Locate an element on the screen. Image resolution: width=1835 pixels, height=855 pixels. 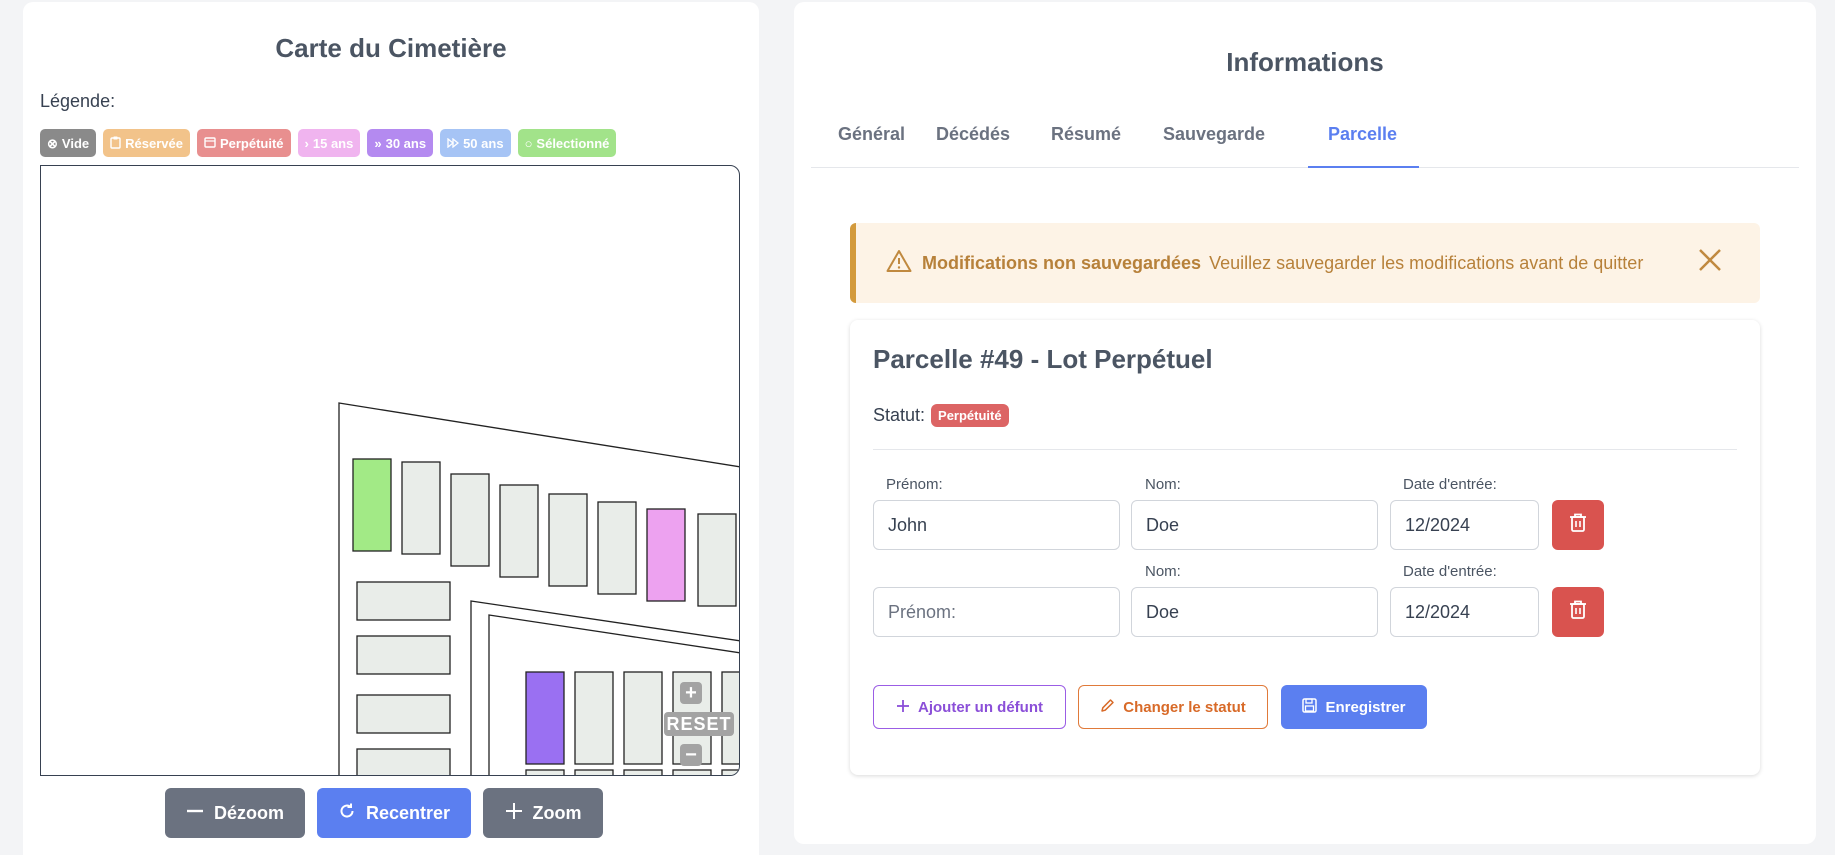
map-zoom-in-control: + is located at coordinates (691, 693).